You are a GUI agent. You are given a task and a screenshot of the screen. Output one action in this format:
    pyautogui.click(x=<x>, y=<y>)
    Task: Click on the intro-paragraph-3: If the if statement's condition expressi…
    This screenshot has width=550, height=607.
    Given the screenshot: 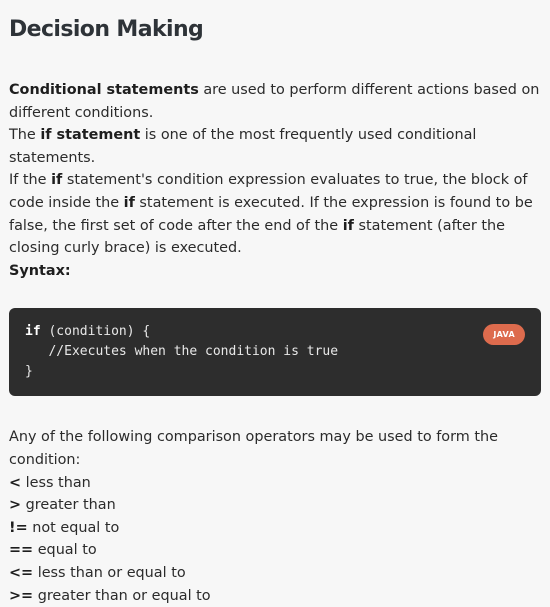 What is the action you would take?
    pyautogui.click(x=275, y=214)
    